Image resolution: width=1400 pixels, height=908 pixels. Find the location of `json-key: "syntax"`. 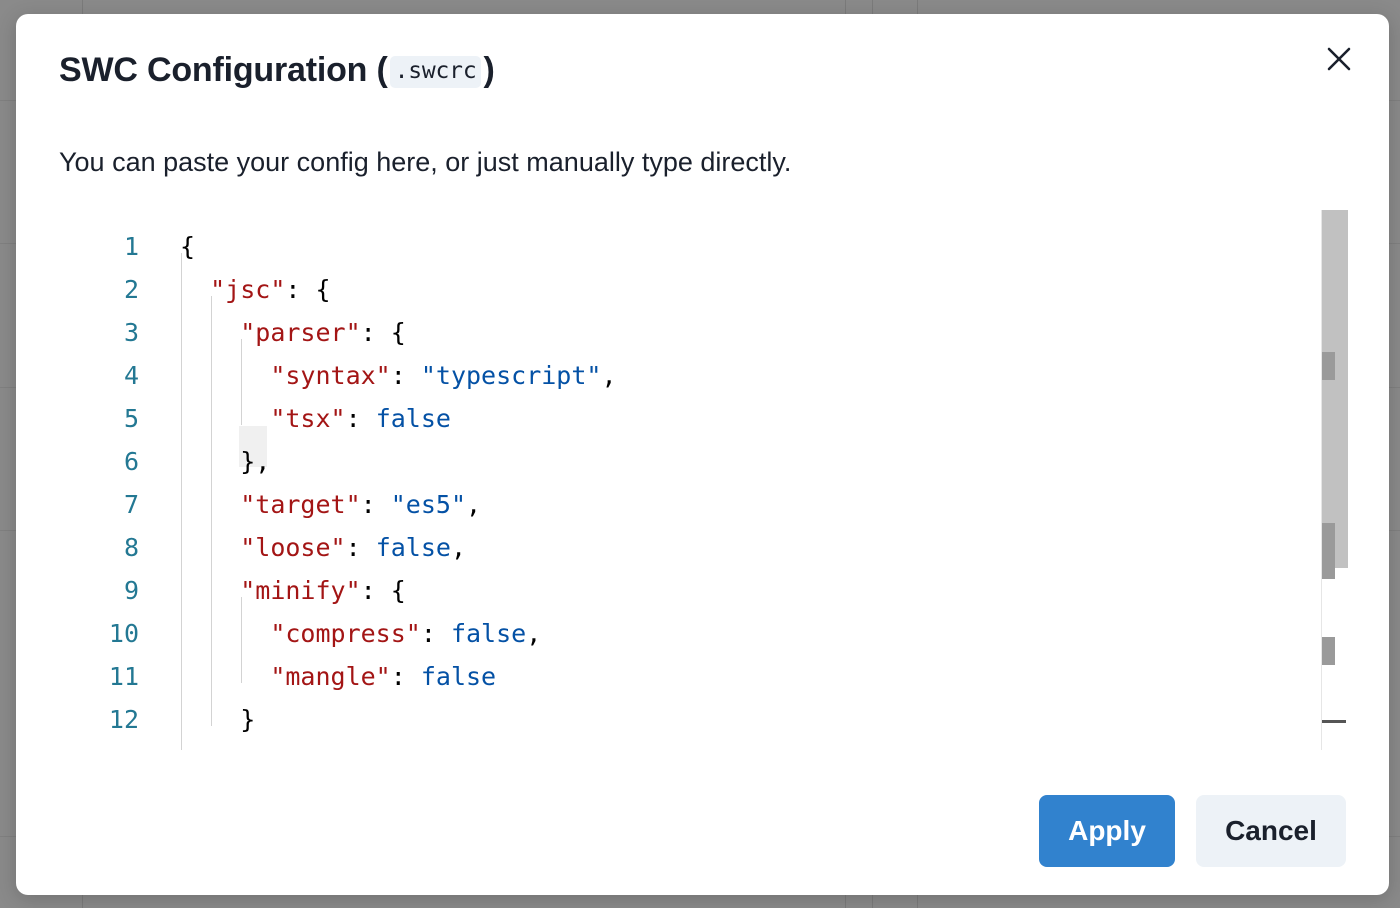

json-key: "syntax" is located at coordinates (330, 375).